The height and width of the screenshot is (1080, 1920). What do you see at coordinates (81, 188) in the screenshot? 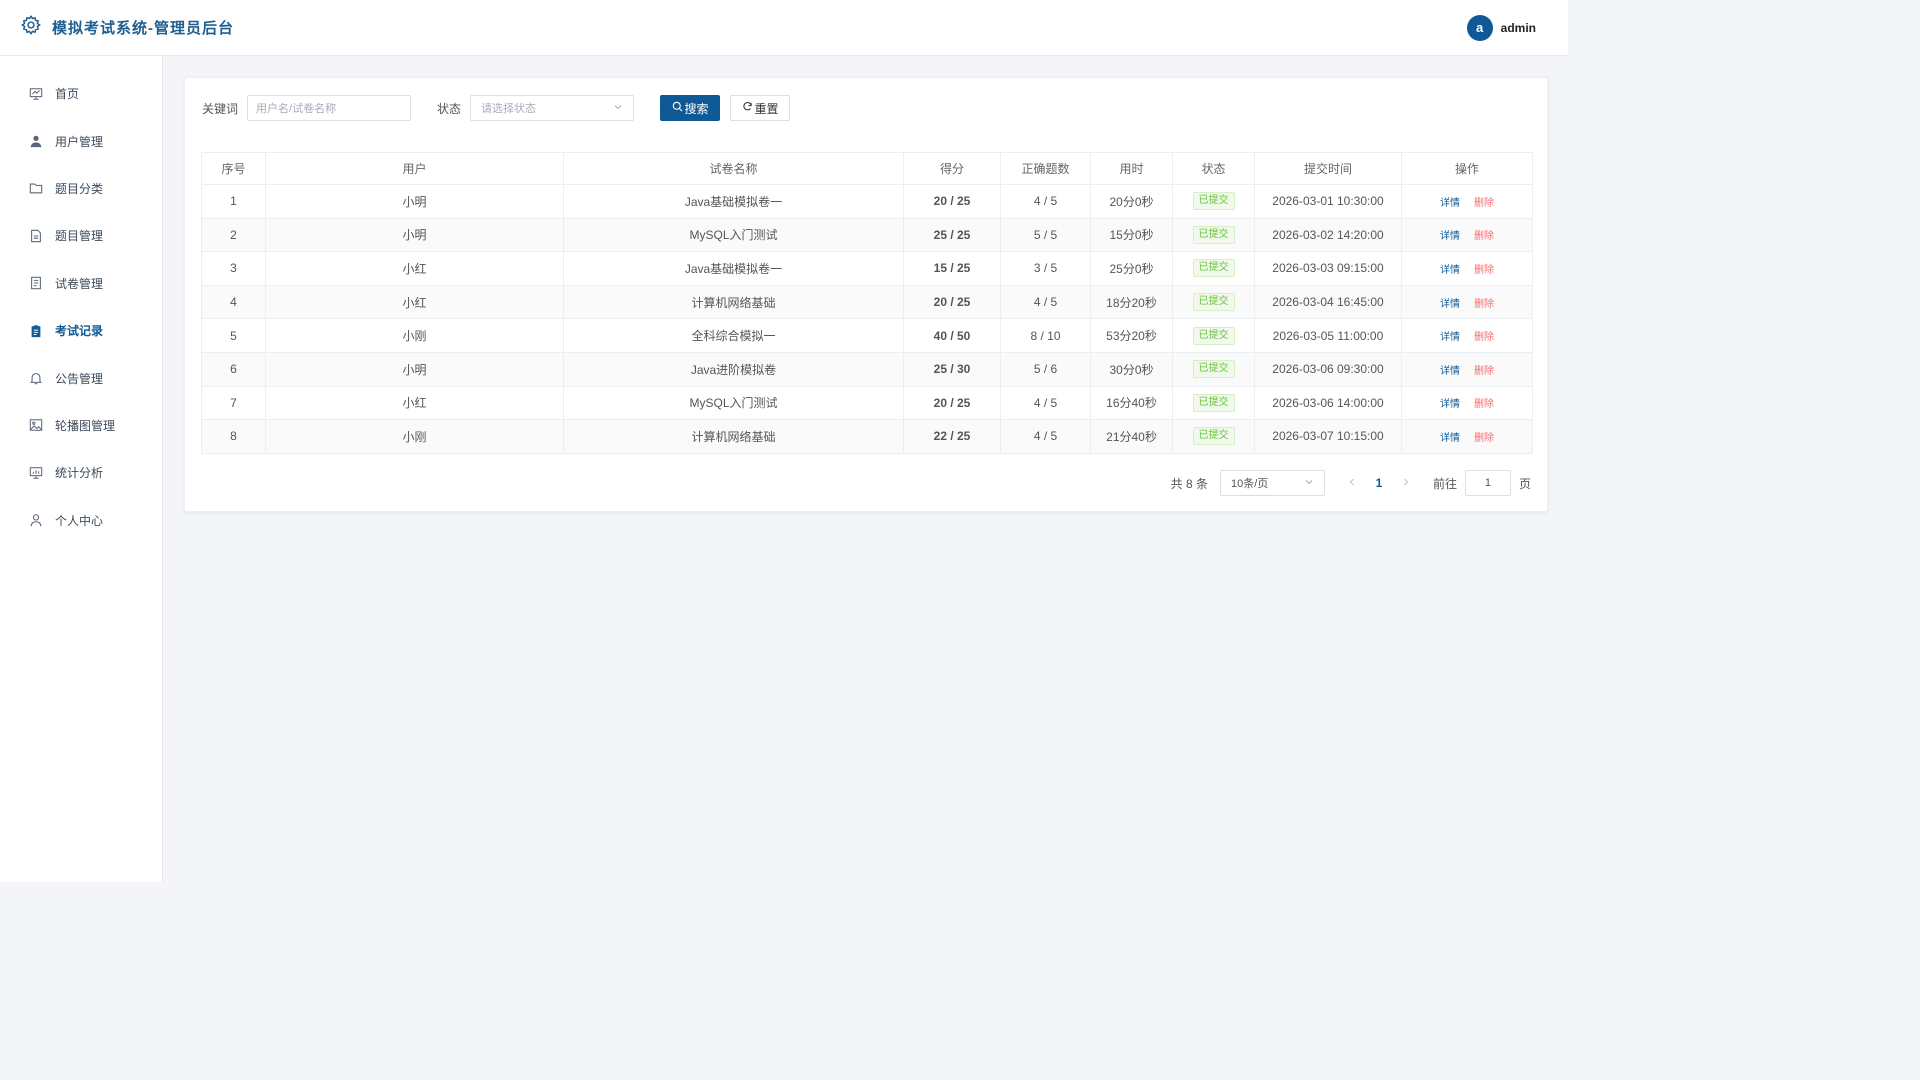
I see `sidebar-item-categories: 题目分类` at bounding box center [81, 188].